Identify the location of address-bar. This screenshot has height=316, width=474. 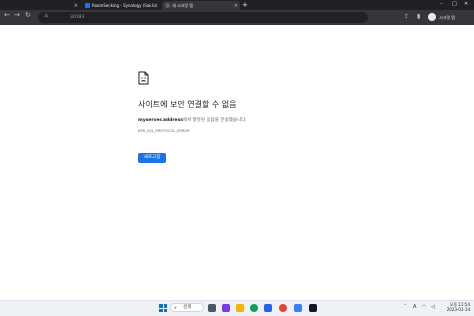
(203, 17).